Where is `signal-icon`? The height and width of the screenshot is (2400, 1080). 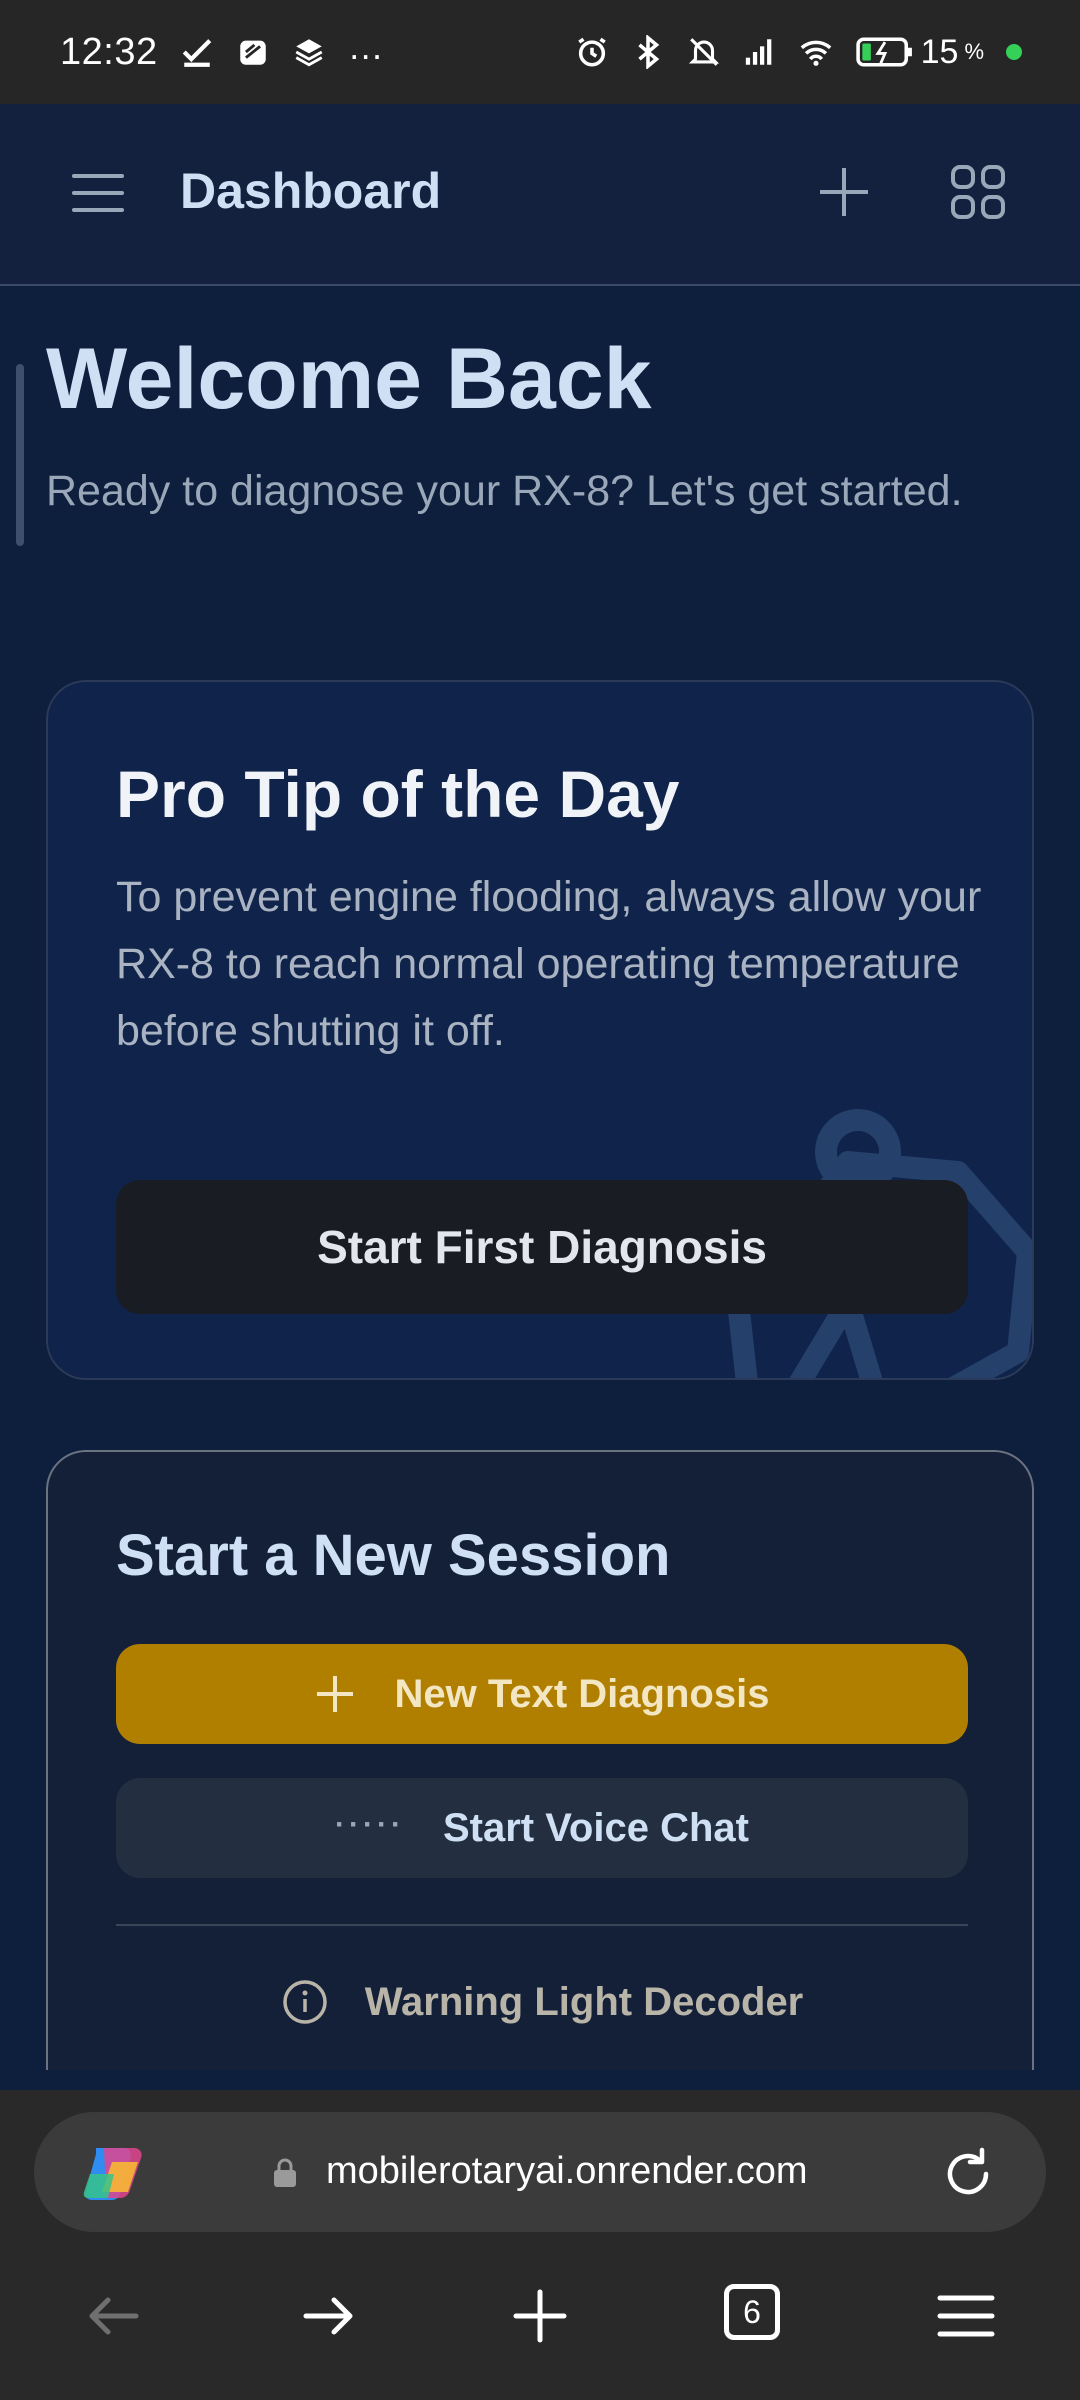 signal-icon is located at coordinates (760, 52).